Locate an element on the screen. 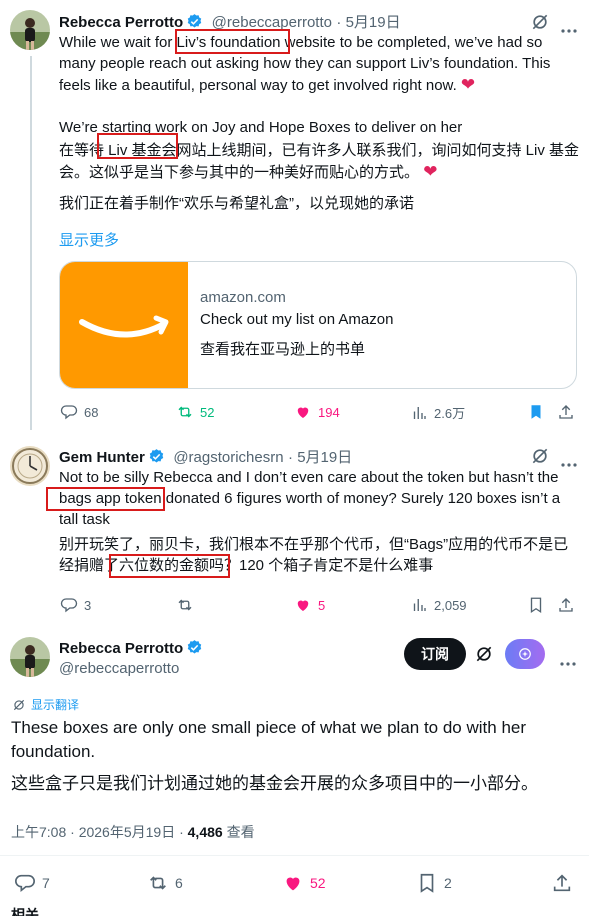 This screenshot has height=916, width=589. reply-button: 3 is located at coordinates (75, 605).